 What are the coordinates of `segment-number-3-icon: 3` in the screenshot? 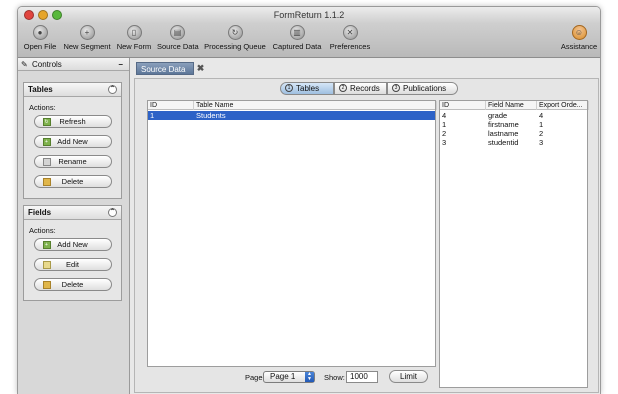 It's located at (396, 88).